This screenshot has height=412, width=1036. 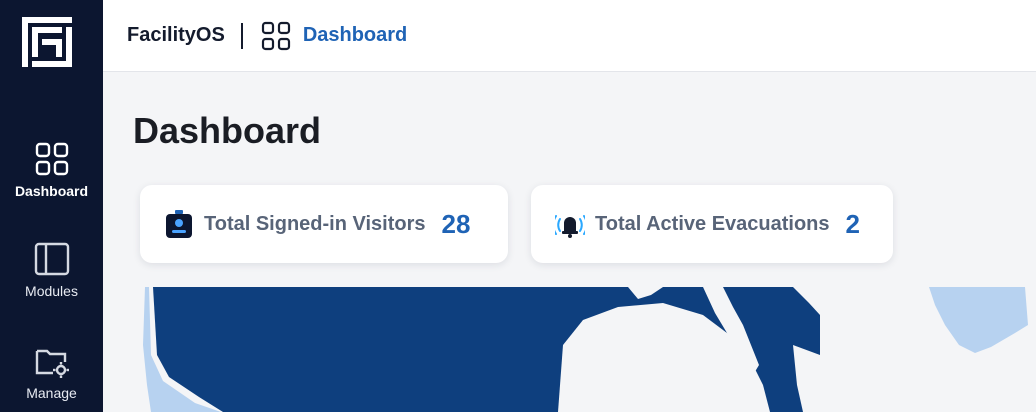 What do you see at coordinates (179, 224) in the screenshot?
I see `badge-icon` at bounding box center [179, 224].